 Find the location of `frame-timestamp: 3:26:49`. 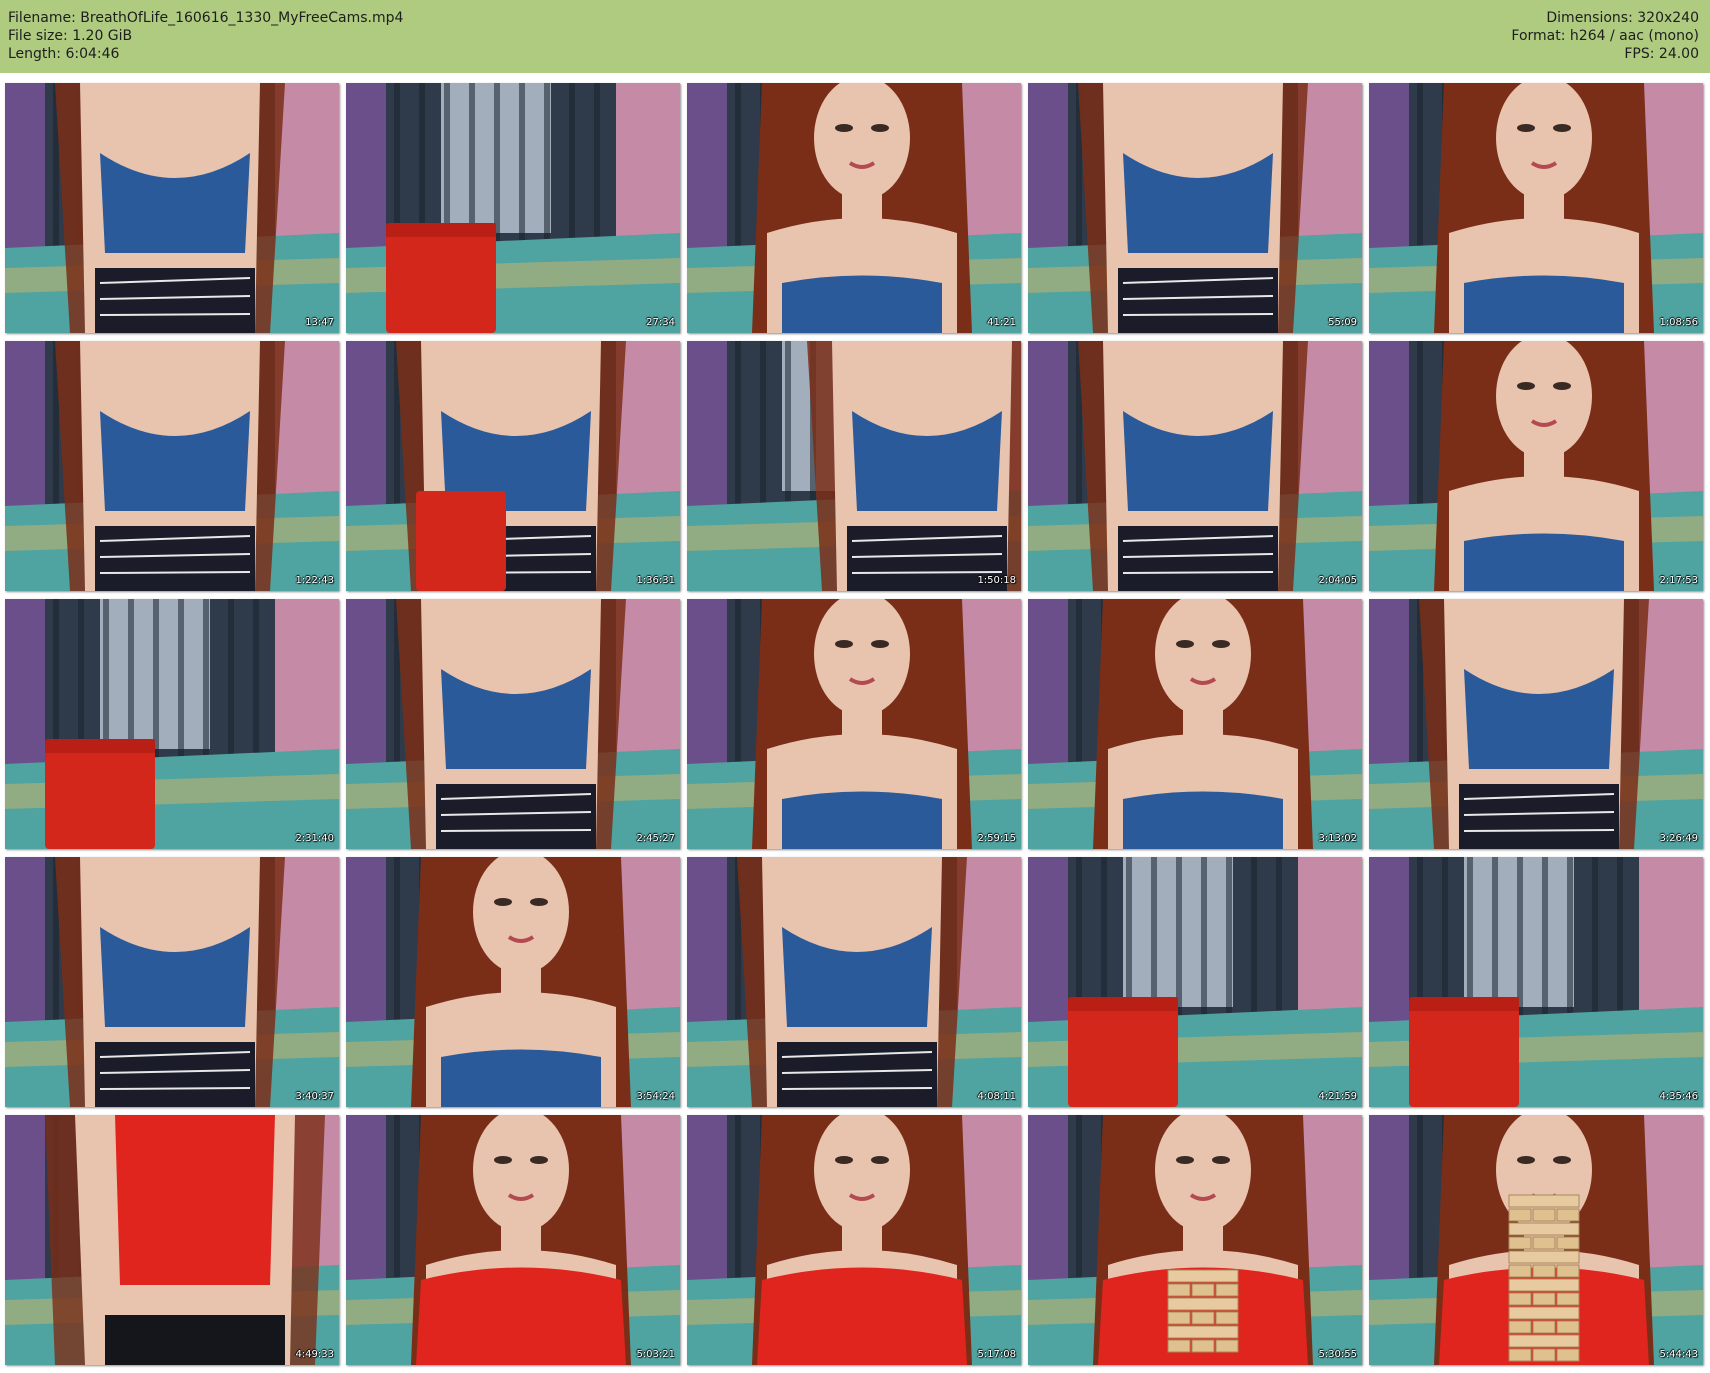

frame-timestamp: 3:26:49 is located at coordinates (1678, 838).